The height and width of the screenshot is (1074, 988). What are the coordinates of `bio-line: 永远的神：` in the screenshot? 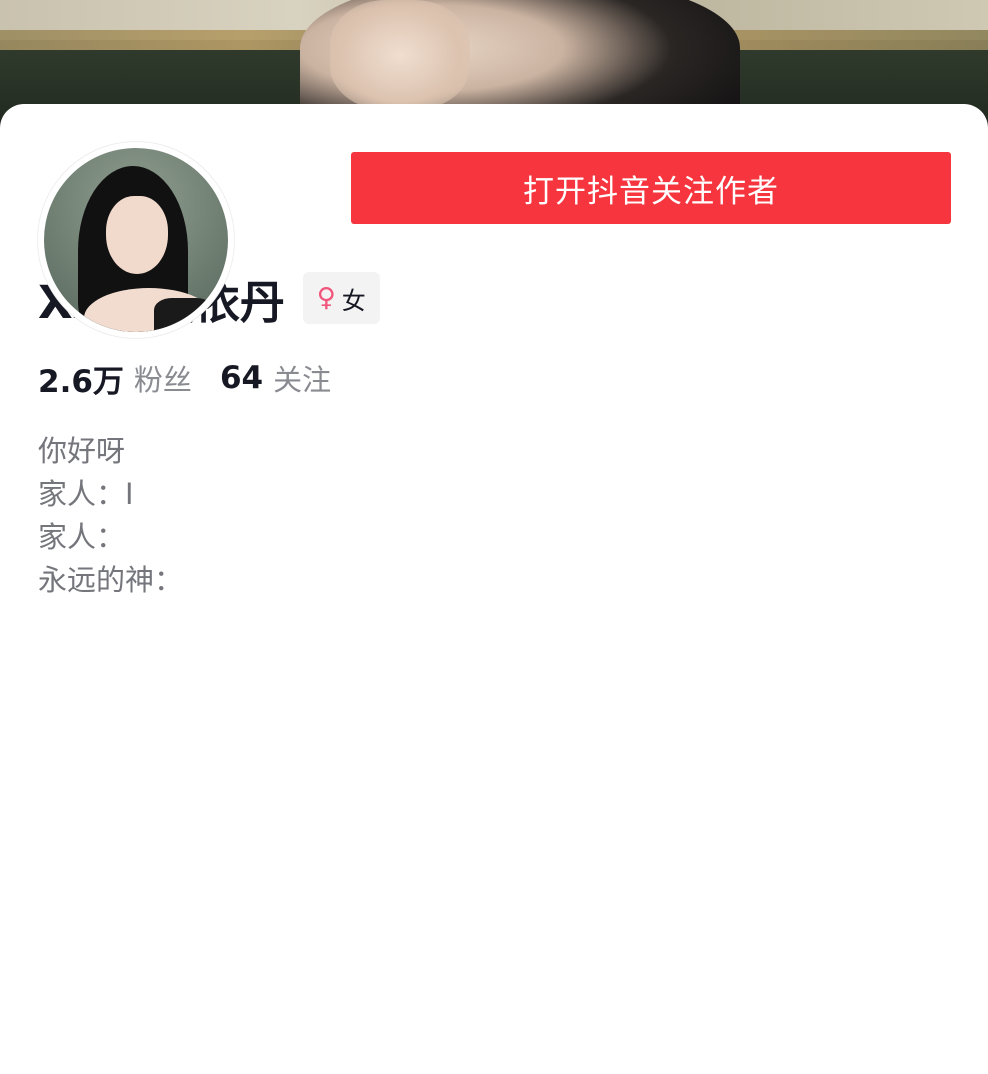 It's located at (111, 580).